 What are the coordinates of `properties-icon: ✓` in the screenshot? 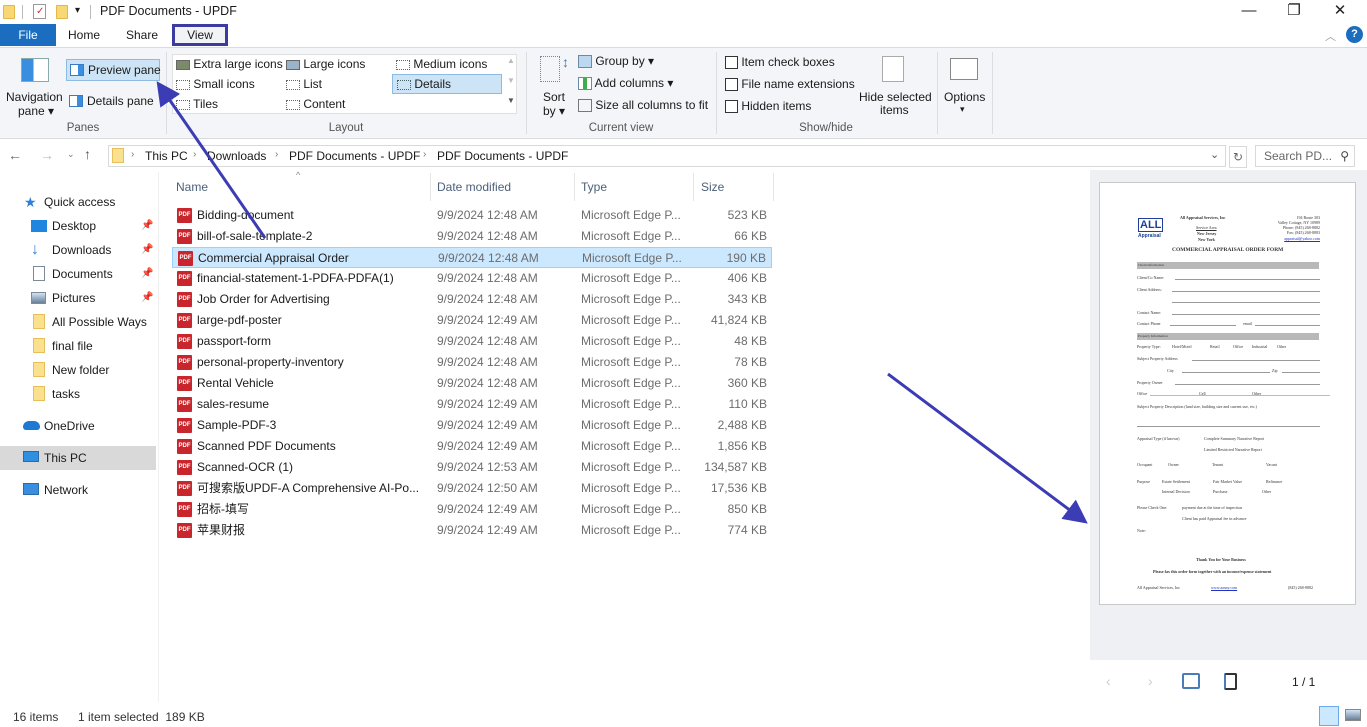 It's located at (39, 11).